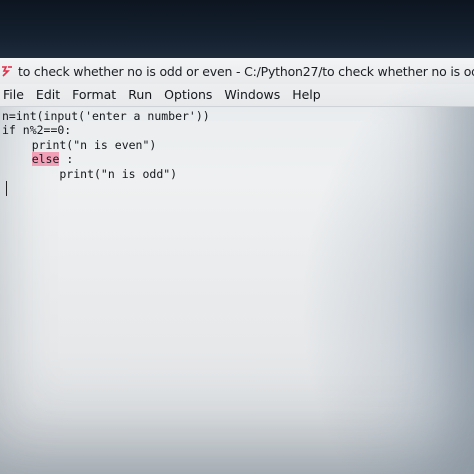 This screenshot has height=474, width=474. I want to click on menu-options: Options, so click(188, 95).